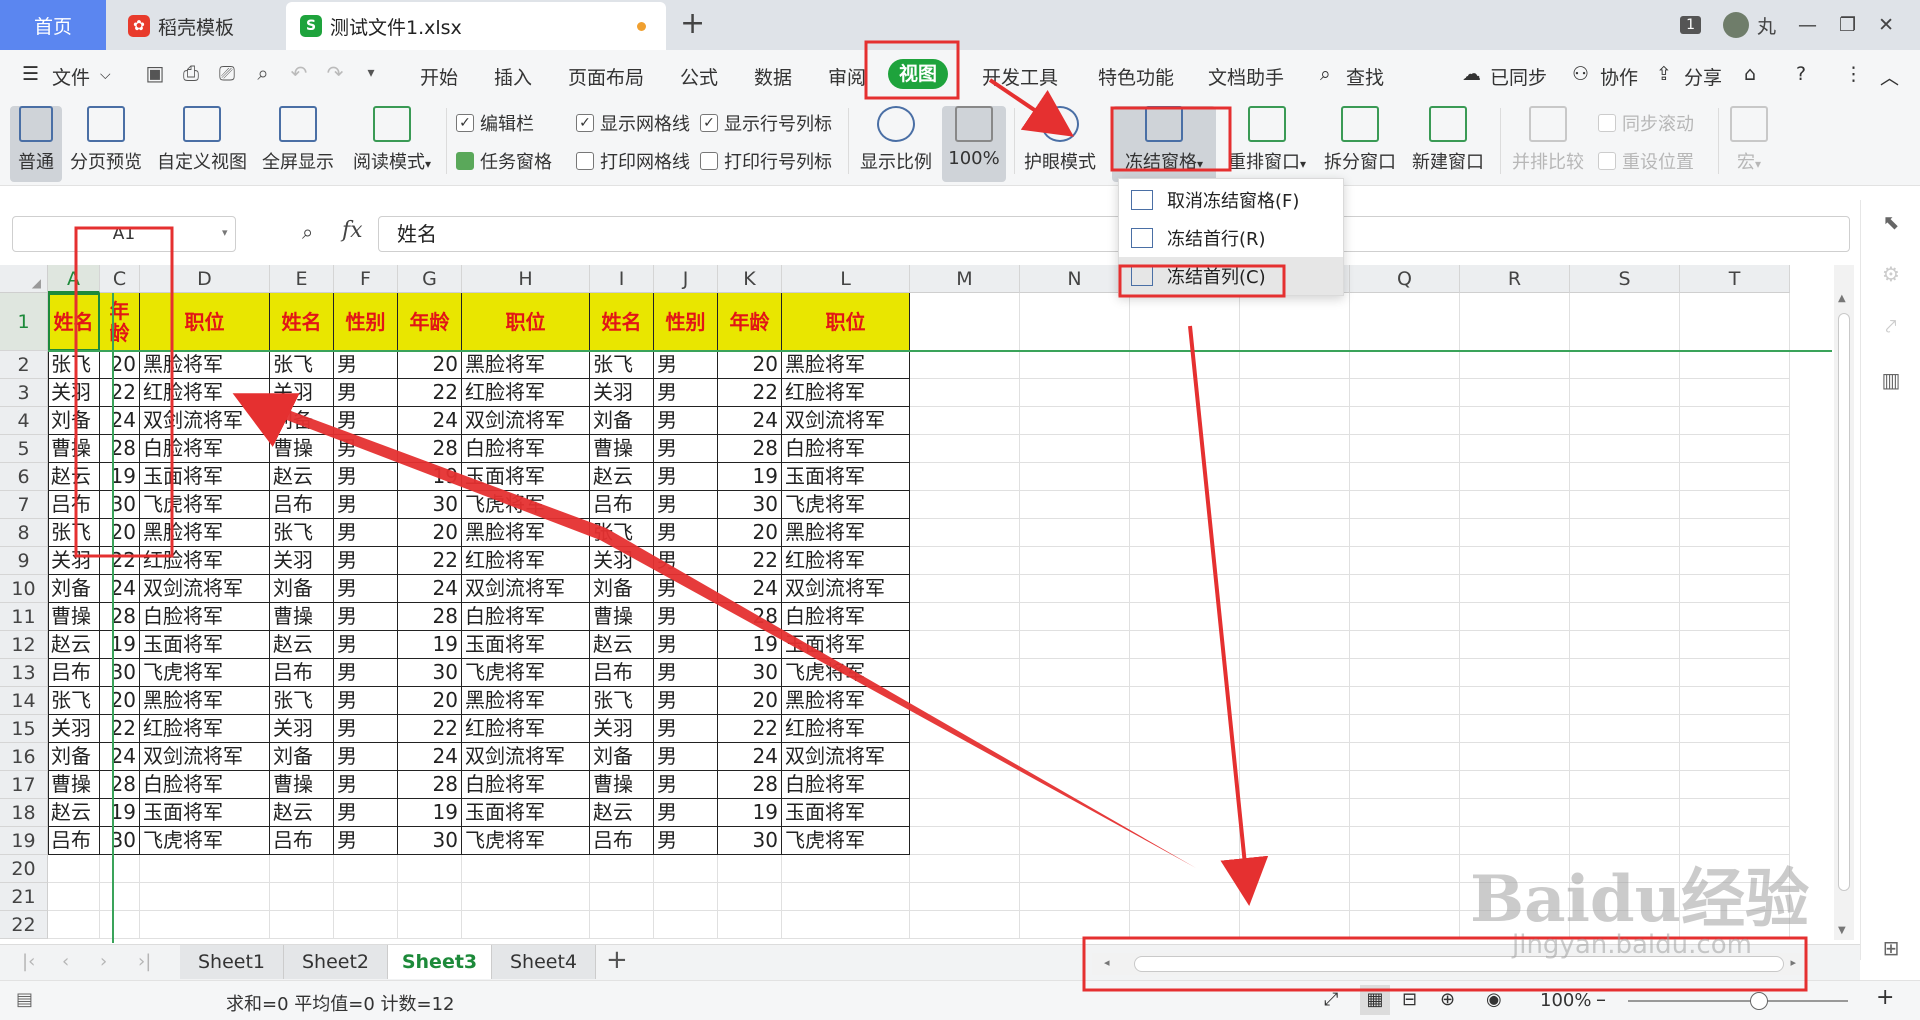 The width and height of the screenshot is (1920, 1020). What do you see at coordinates (74, 729) in the screenshot?
I see `data-cell: 关羽` at bounding box center [74, 729].